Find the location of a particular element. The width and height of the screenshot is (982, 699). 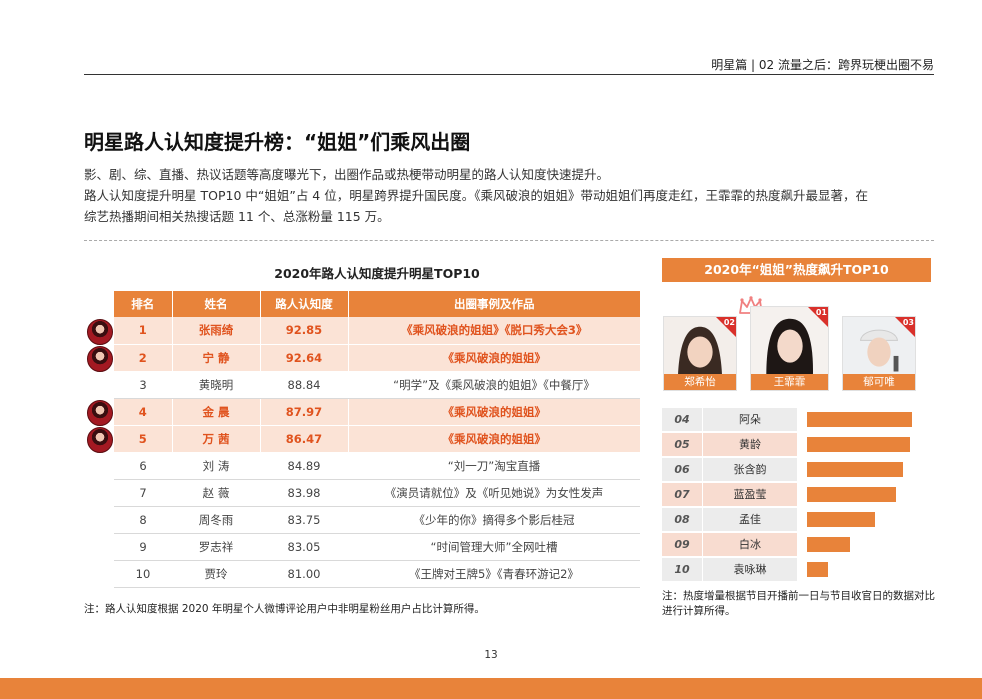

hot-rank-name: 袁咏琳 is located at coordinates (750, 569).